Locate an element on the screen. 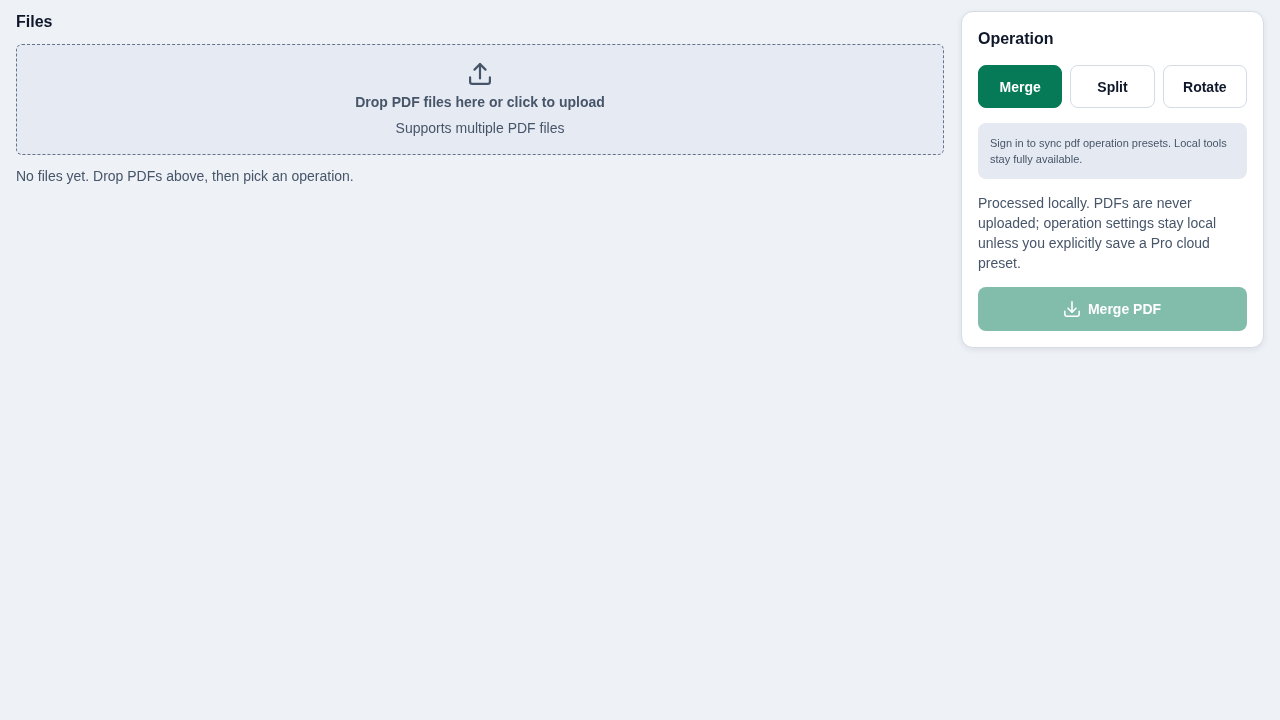 The image size is (1280, 720). upload-icon is located at coordinates (480, 74).